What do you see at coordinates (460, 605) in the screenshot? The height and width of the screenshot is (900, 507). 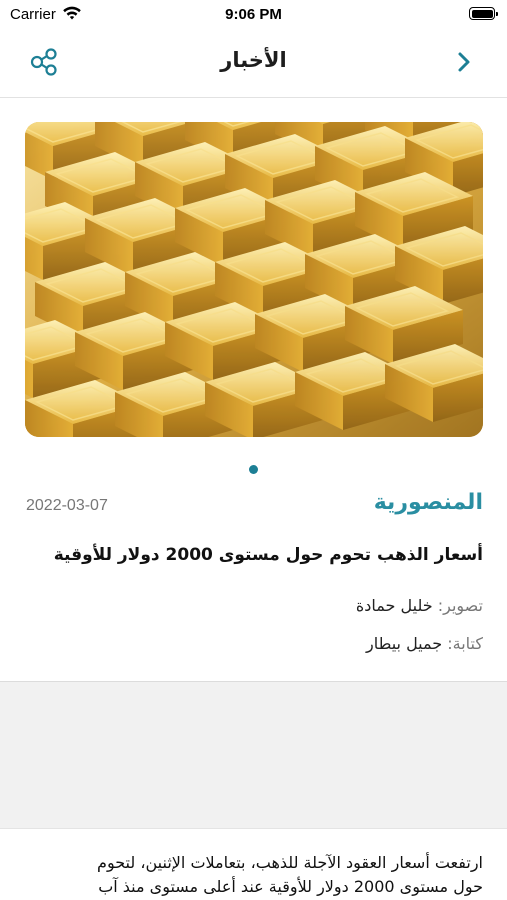 I see `photo-credit-label: تصوير:` at bounding box center [460, 605].